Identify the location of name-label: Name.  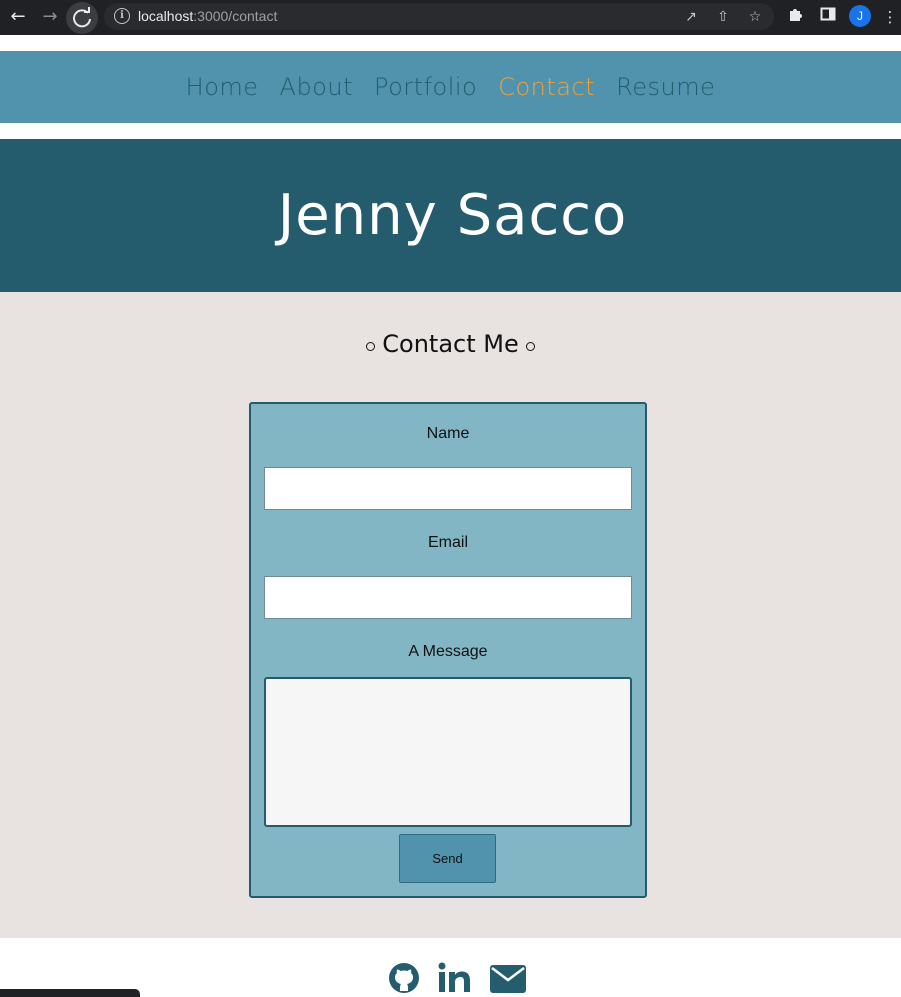
(448, 433).